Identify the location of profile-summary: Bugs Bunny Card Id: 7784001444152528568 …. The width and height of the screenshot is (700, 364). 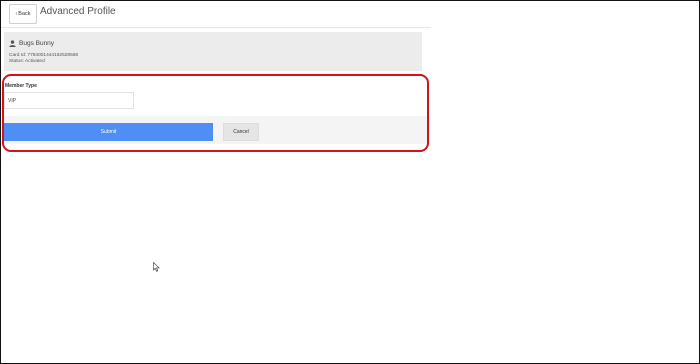
(213, 51).